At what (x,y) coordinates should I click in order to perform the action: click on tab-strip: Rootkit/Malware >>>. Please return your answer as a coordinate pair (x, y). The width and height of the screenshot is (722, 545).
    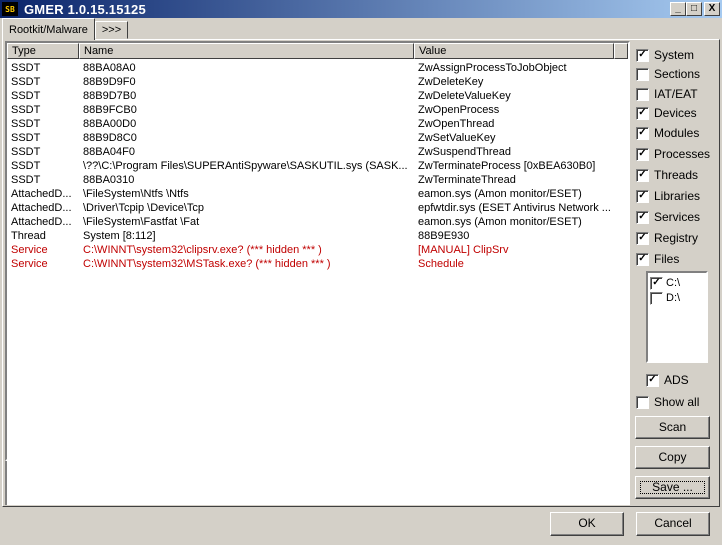
    Looking at the image, I should click on (65, 29).